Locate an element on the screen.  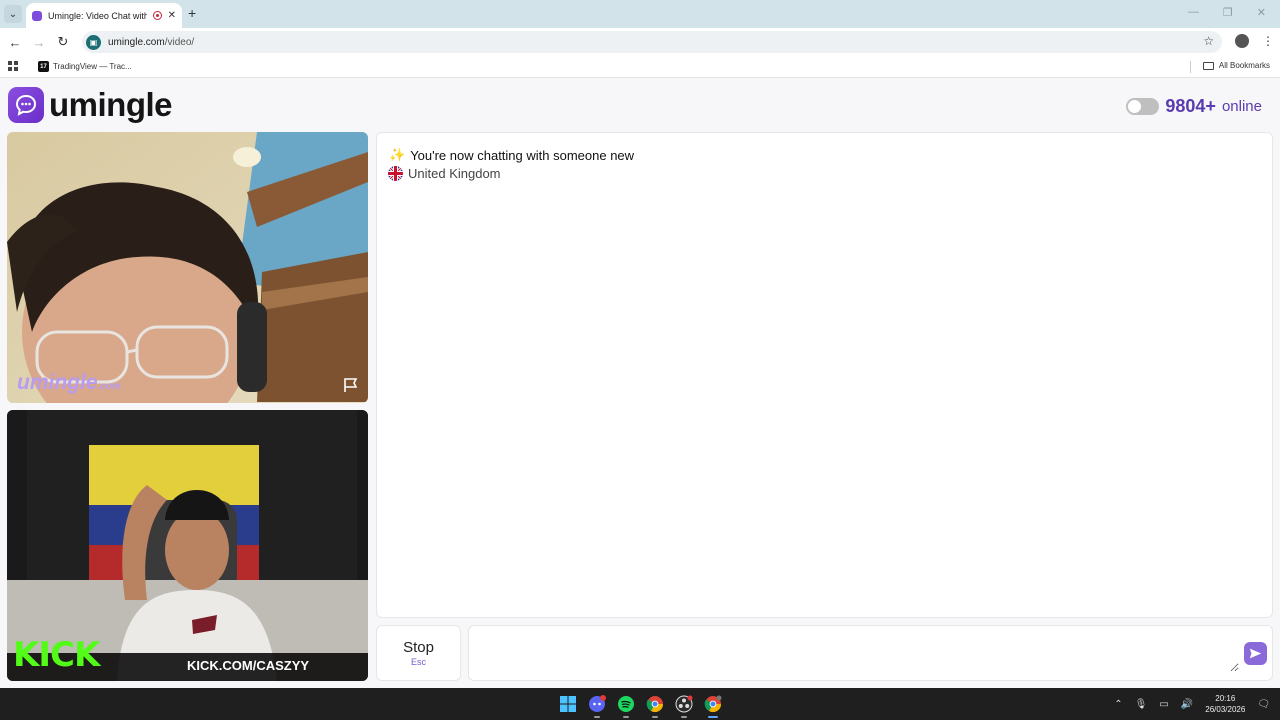
spotify-running-indicator is located at coordinates (626, 717).